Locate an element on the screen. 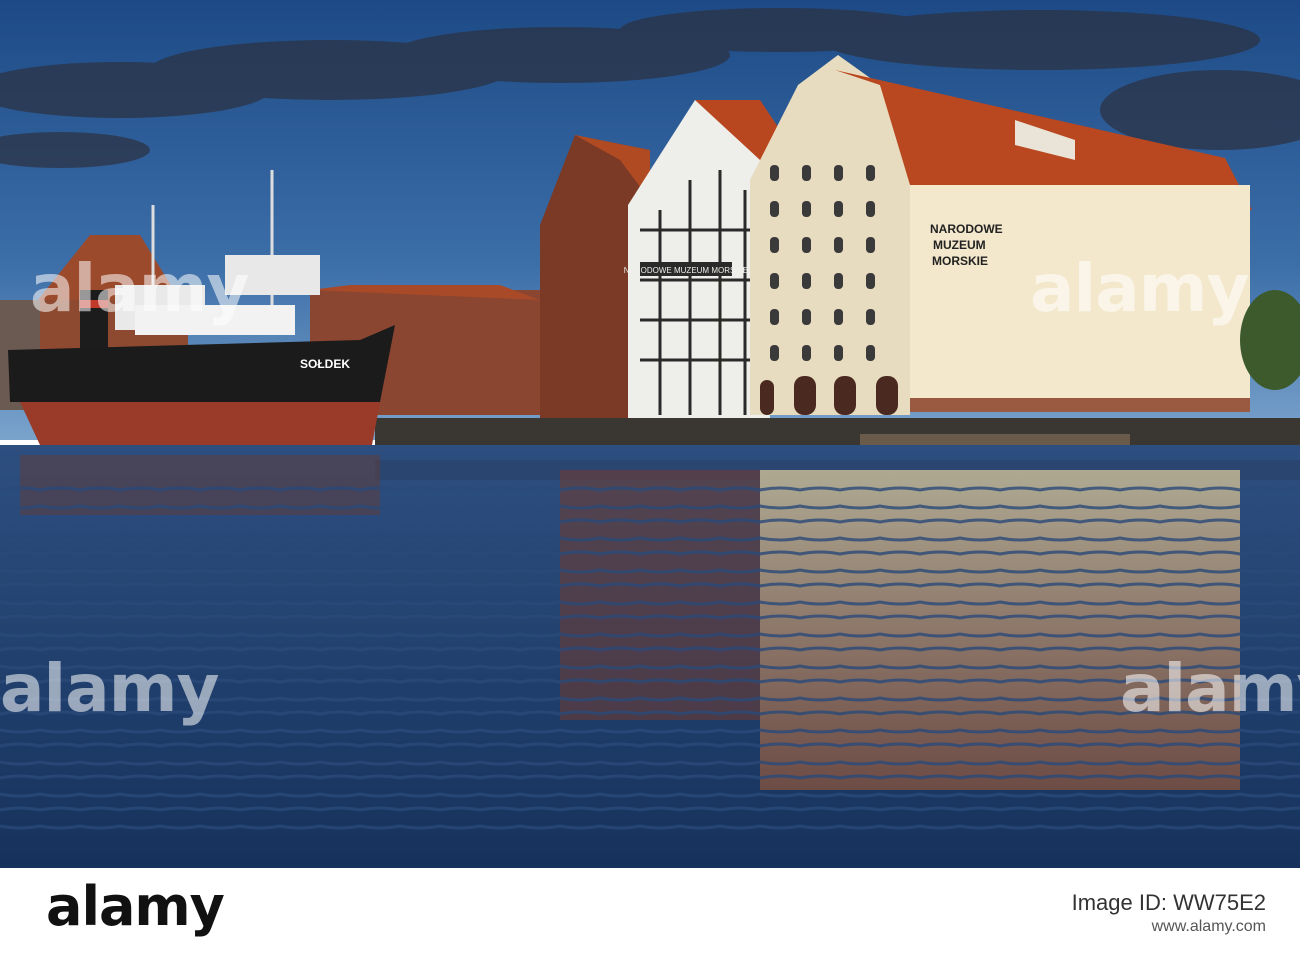 This screenshot has height=956, width=1300. museum-sign-line-3: MORSKIE is located at coordinates (960, 261).